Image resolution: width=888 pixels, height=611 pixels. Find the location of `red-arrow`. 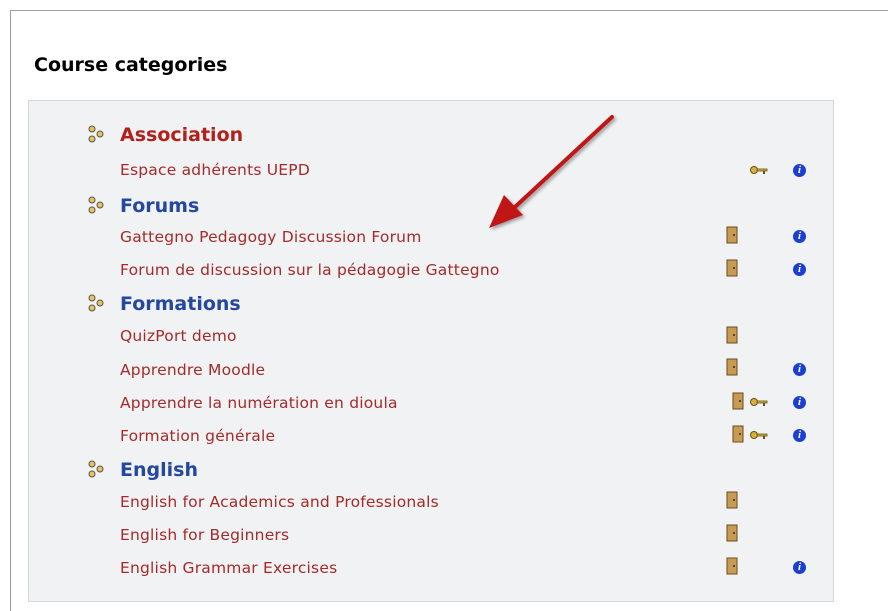

red-arrow is located at coordinates (551, 171).